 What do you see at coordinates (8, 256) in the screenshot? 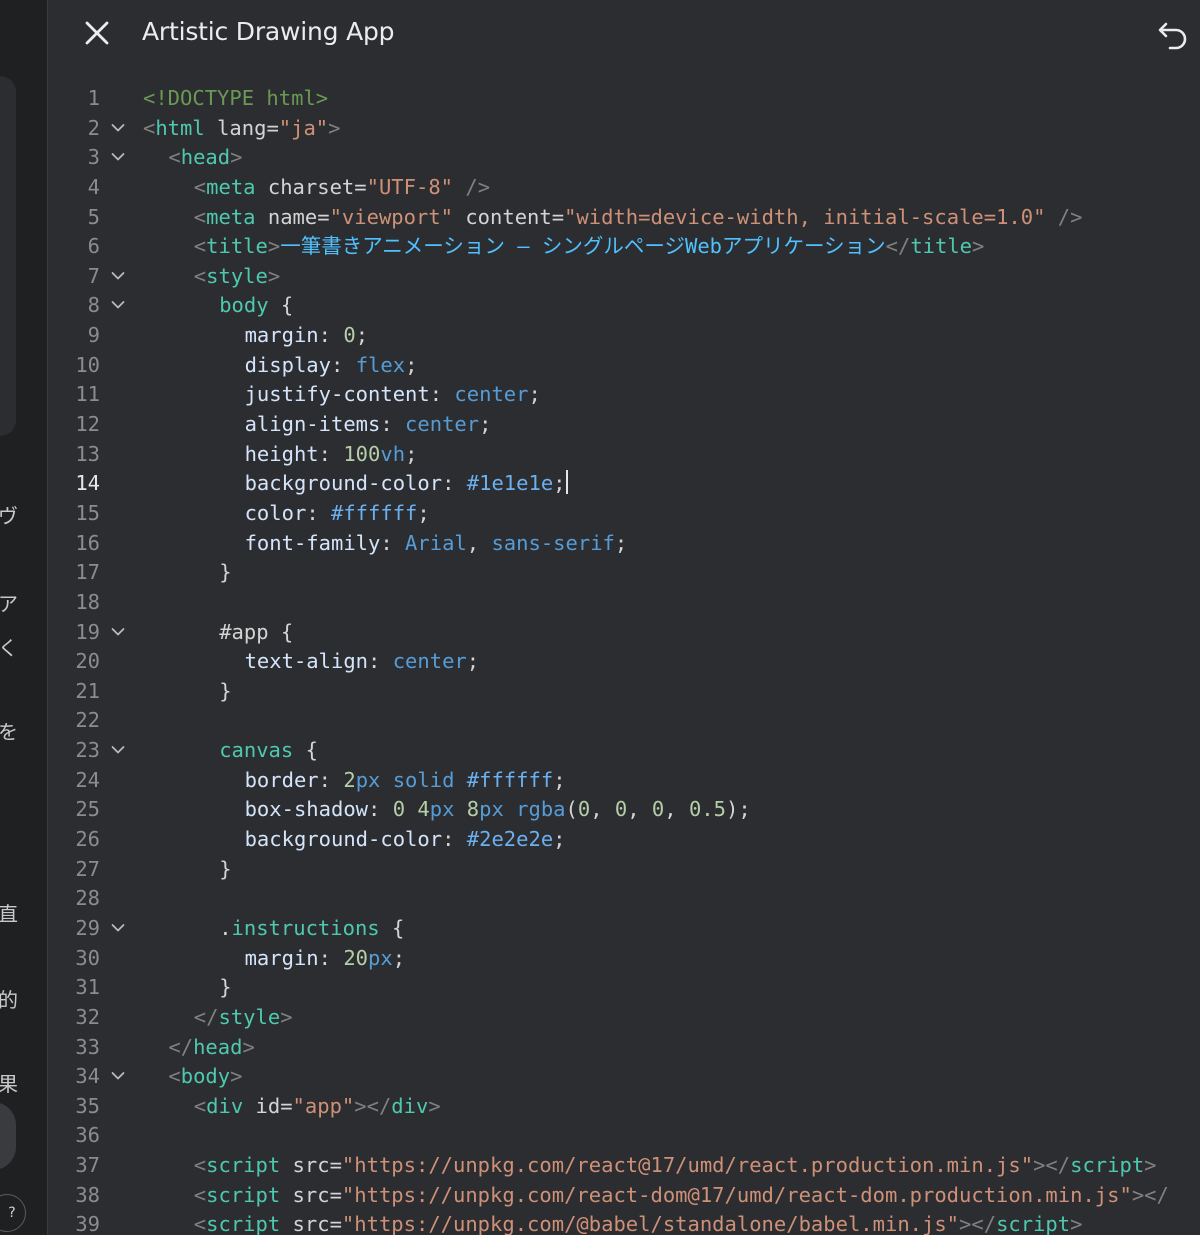
I see `background-panel` at bounding box center [8, 256].